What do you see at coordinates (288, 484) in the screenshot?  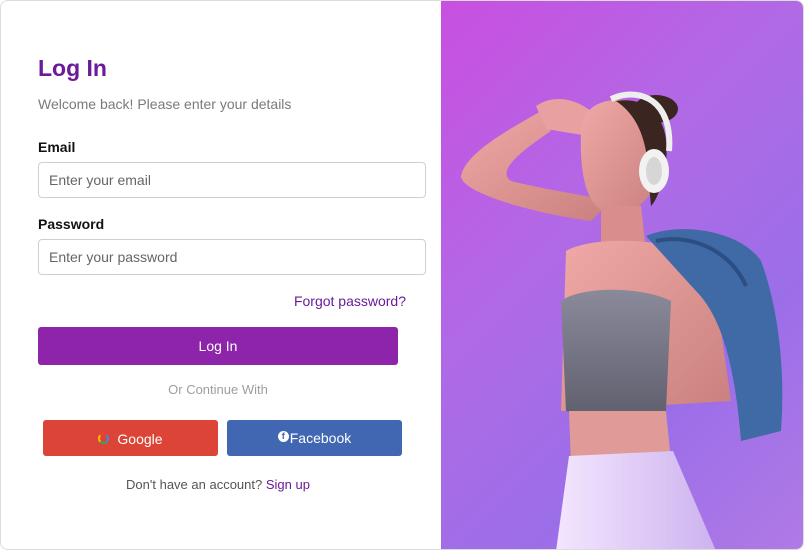 I see `signup-link: Sign up` at bounding box center [288, 484].